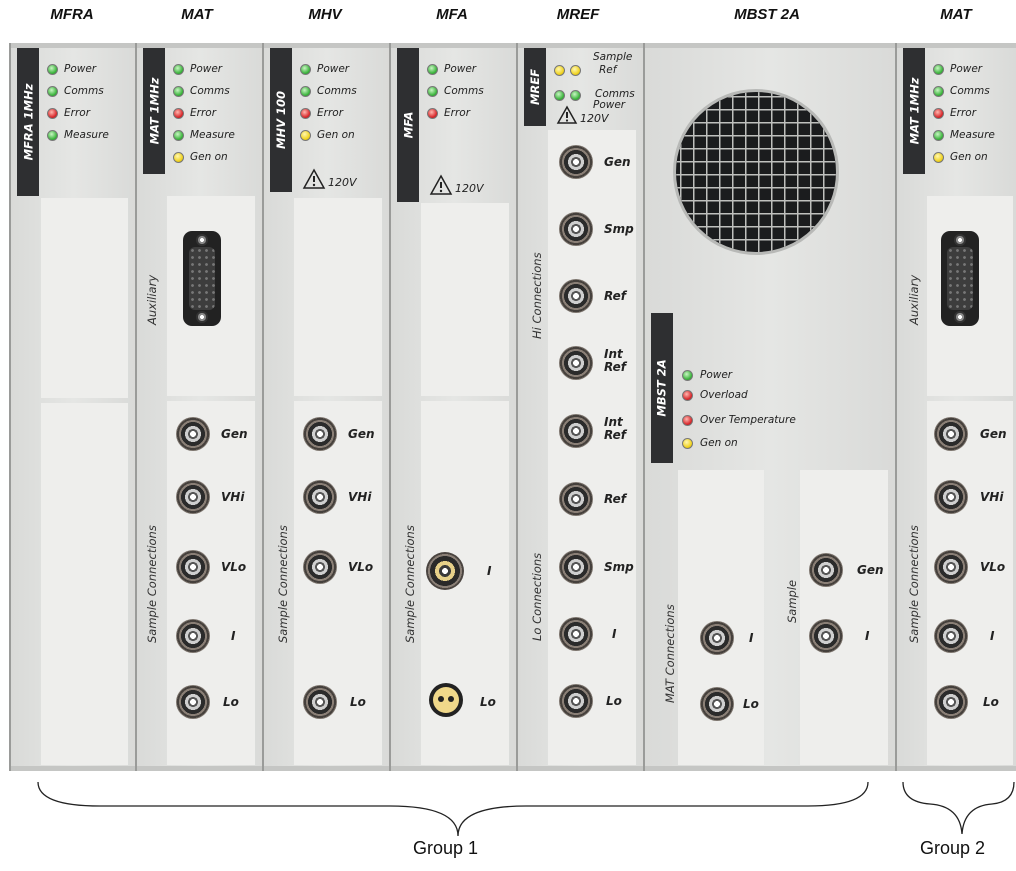 This screenshot has height=871, width=1016. Describe the element at coordinates (608, 70) in the screenshot. I see `indicator-label: Ref` at that location.